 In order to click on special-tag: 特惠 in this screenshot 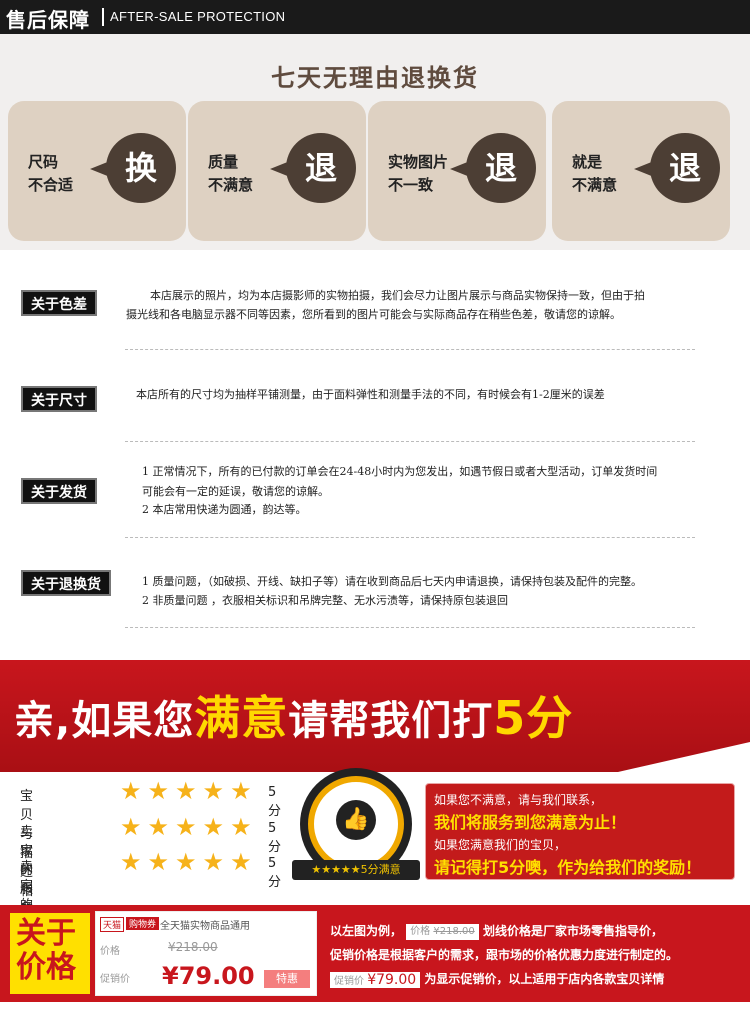, I will do `click(287, 979)`.